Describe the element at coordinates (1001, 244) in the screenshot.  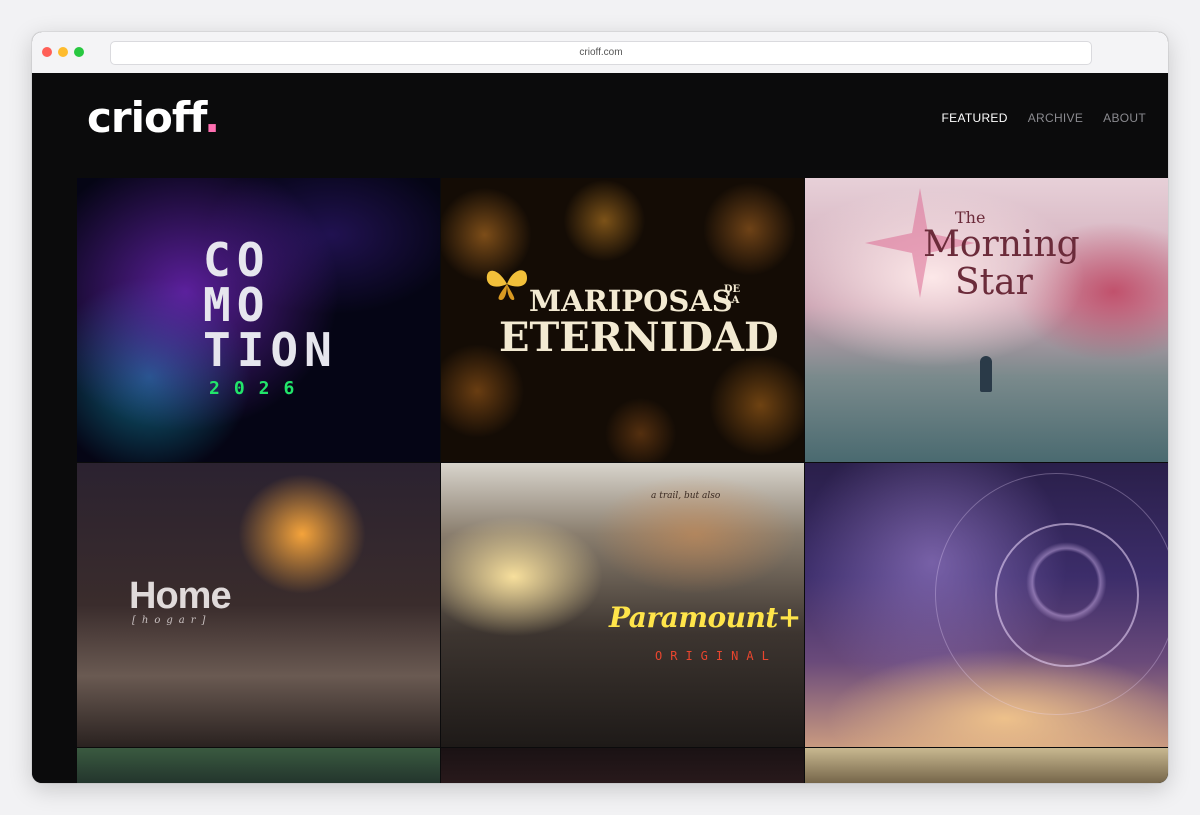
I see `morning-star-title-morning: Morning` at that location.